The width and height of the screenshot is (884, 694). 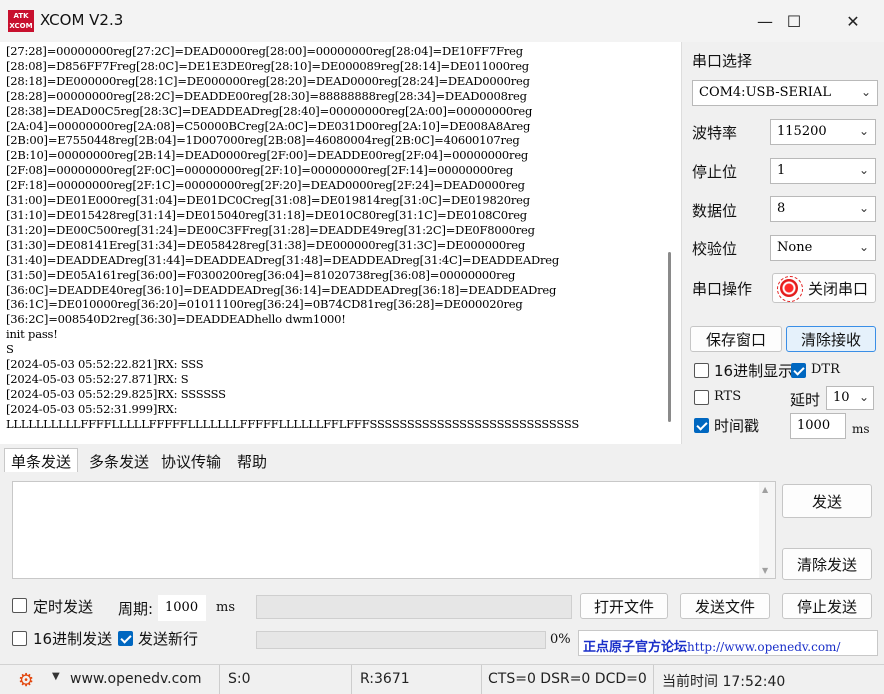 What do you see at coordinates (63, 607) in the screenshot?
I see `timed-send-label: 定时发送` at bounding box center [63, 607].